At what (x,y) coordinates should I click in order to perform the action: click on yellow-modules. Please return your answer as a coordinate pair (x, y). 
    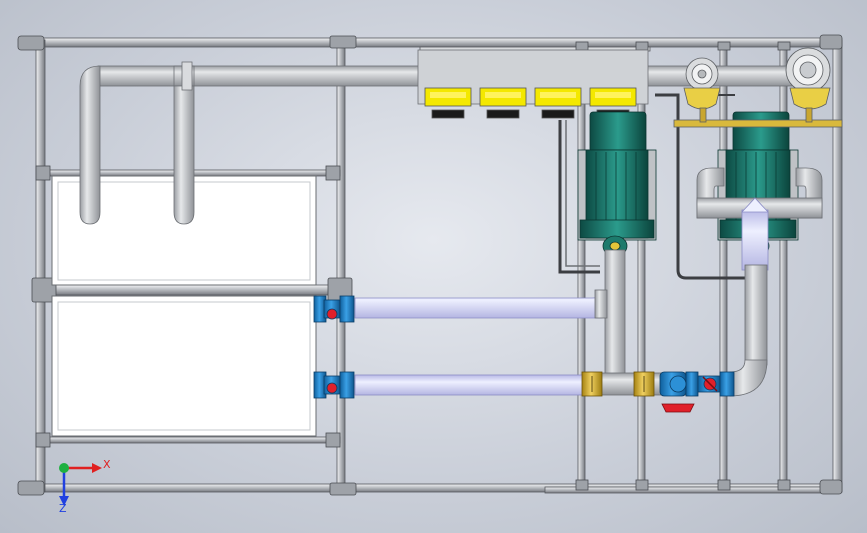
    Looking at the image, I should click on (533, 84).